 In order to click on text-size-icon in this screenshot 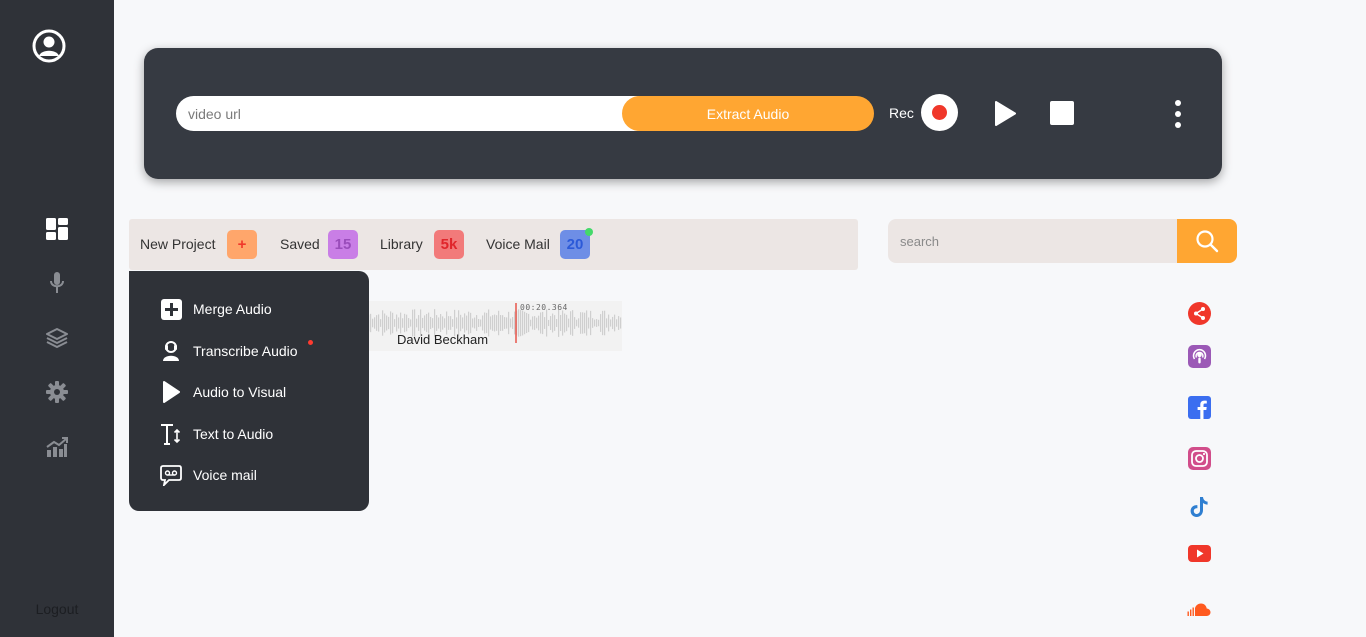, I will do `click(171, 434)`.